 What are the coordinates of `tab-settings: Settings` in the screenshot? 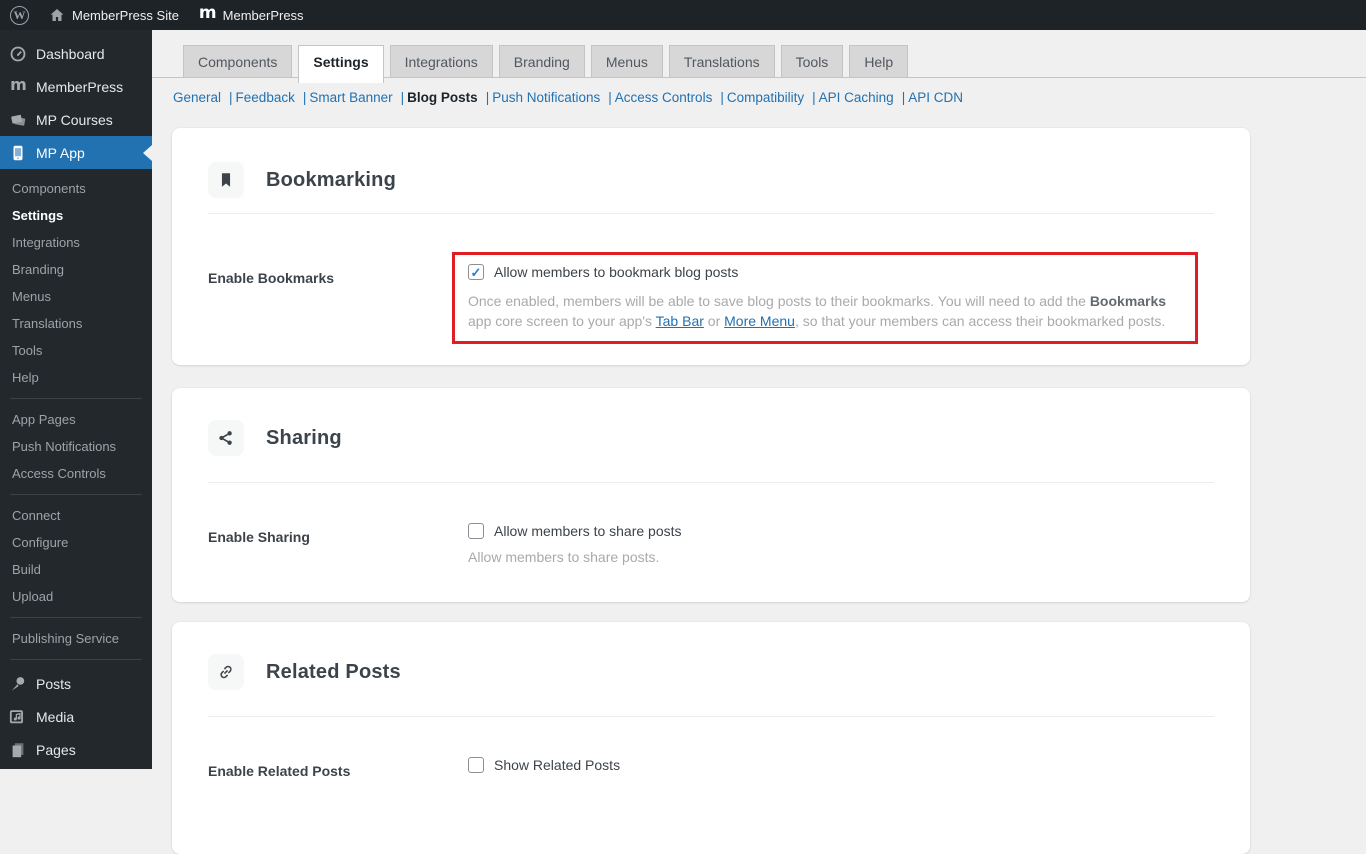 It's located at (341, 64).